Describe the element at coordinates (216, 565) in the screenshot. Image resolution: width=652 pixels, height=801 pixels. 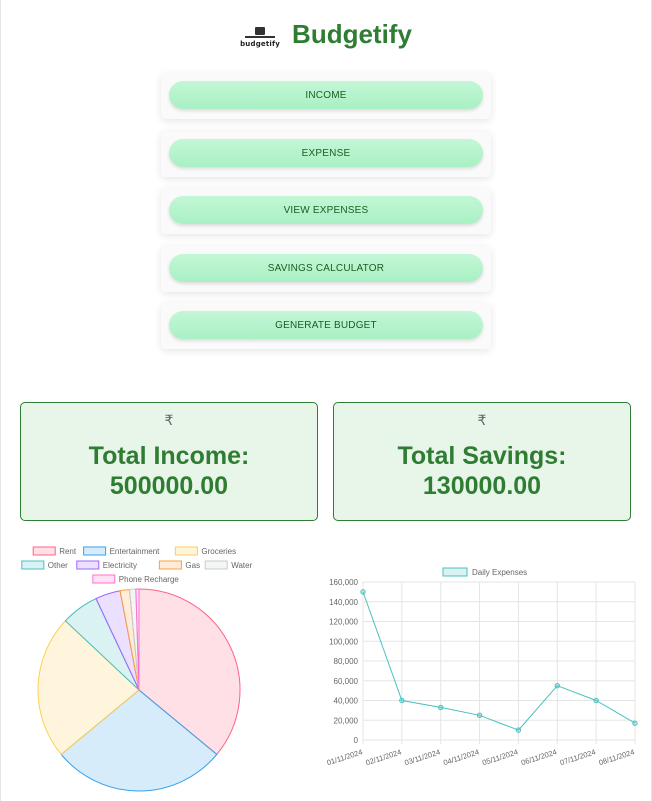
I see `legend-swatch-water` at that location.